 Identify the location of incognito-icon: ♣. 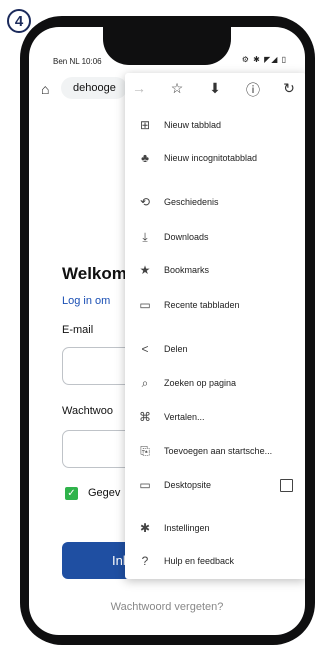
(145, 158).